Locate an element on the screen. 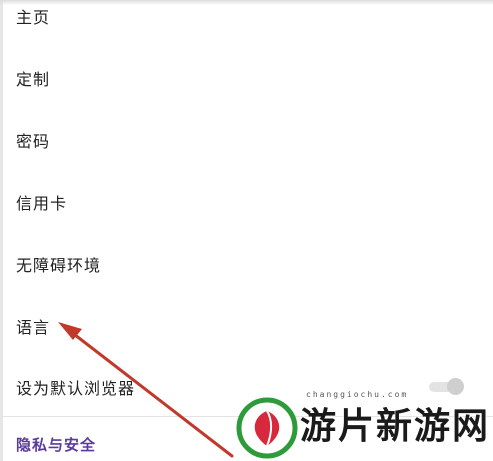  menu-item-label: 无障碍环境 is located at coordinates (59, 265).